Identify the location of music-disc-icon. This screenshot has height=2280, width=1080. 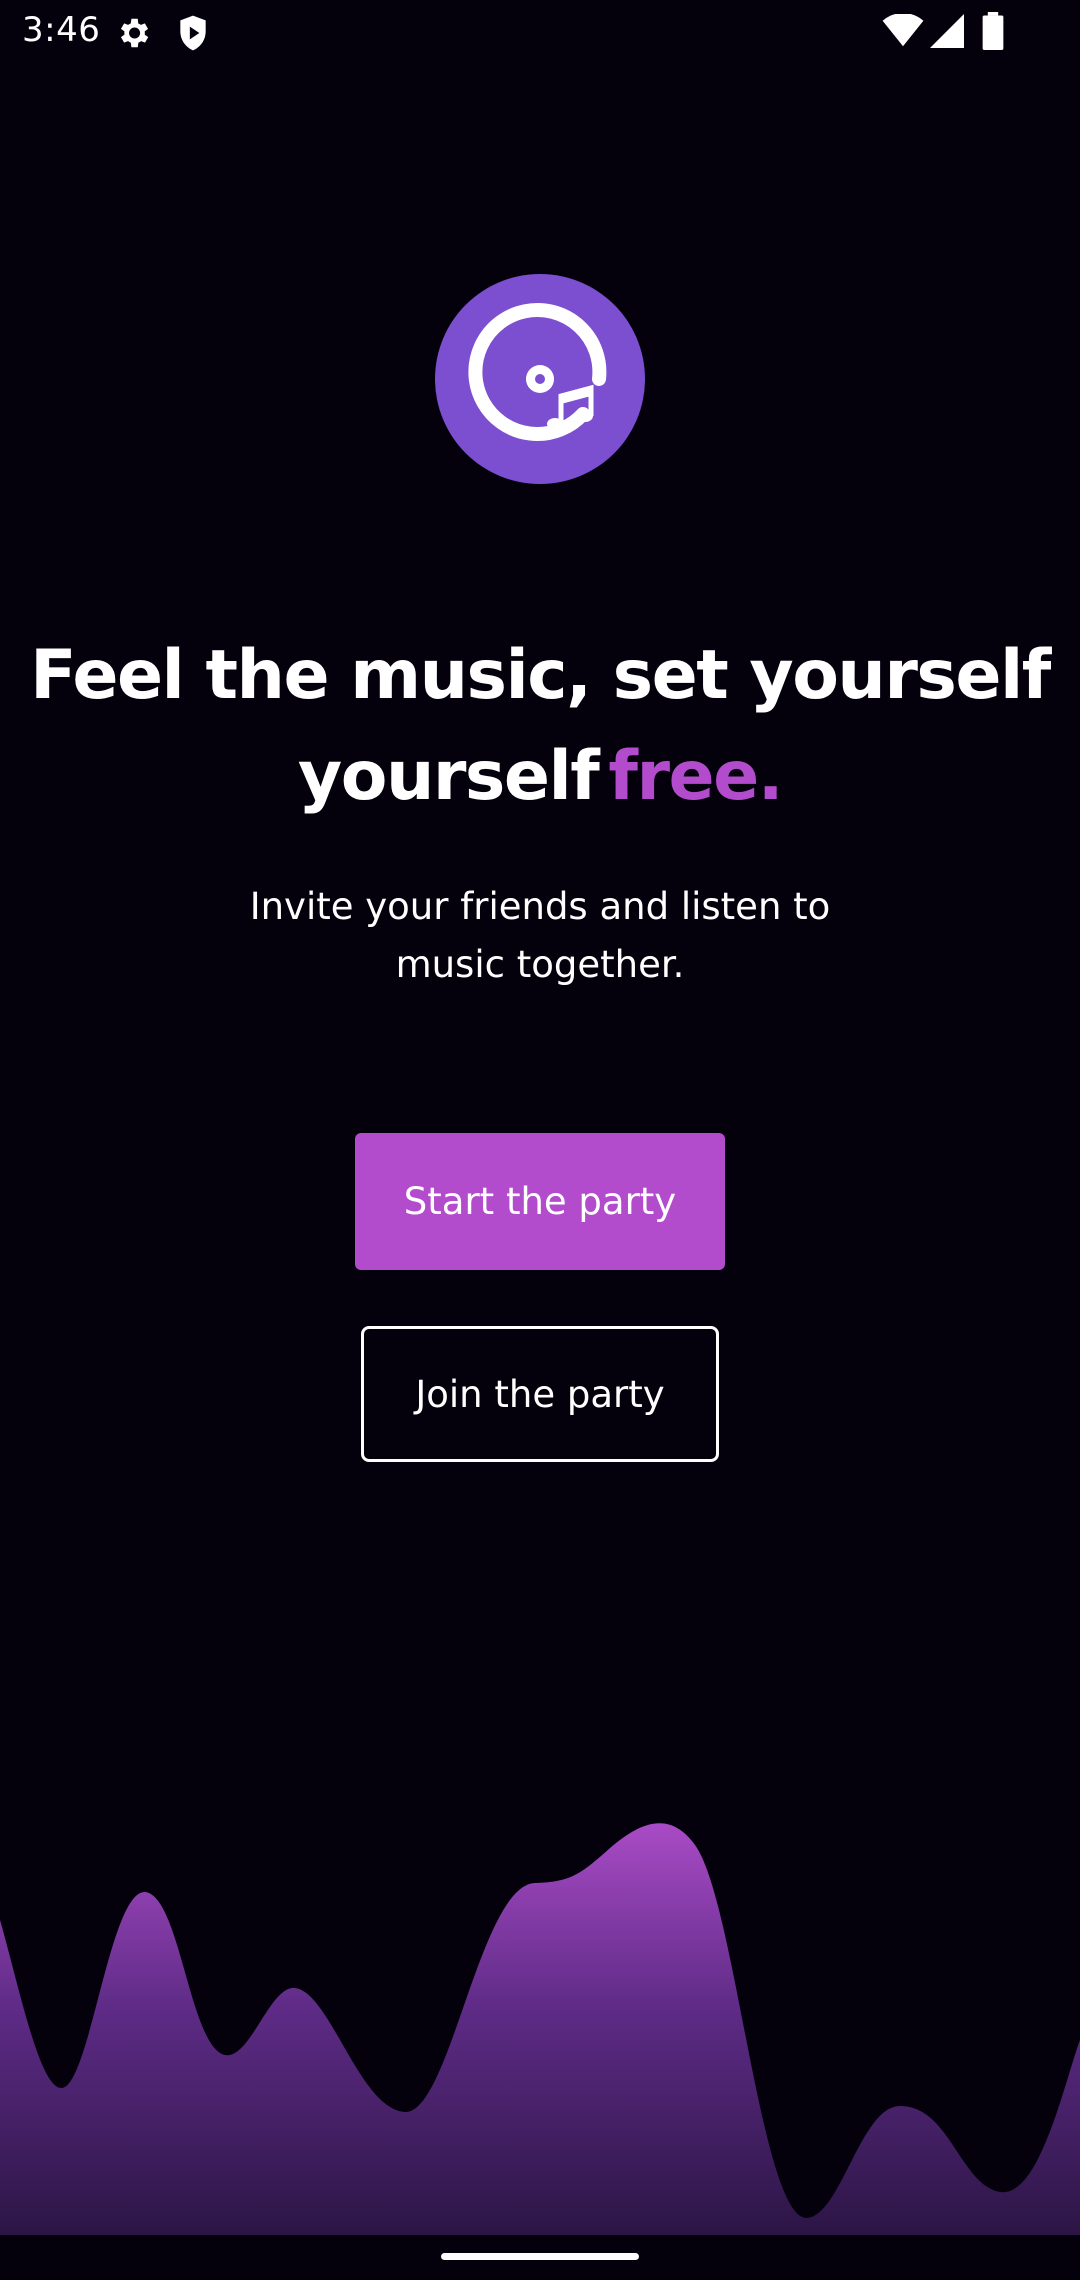
(540, 379).